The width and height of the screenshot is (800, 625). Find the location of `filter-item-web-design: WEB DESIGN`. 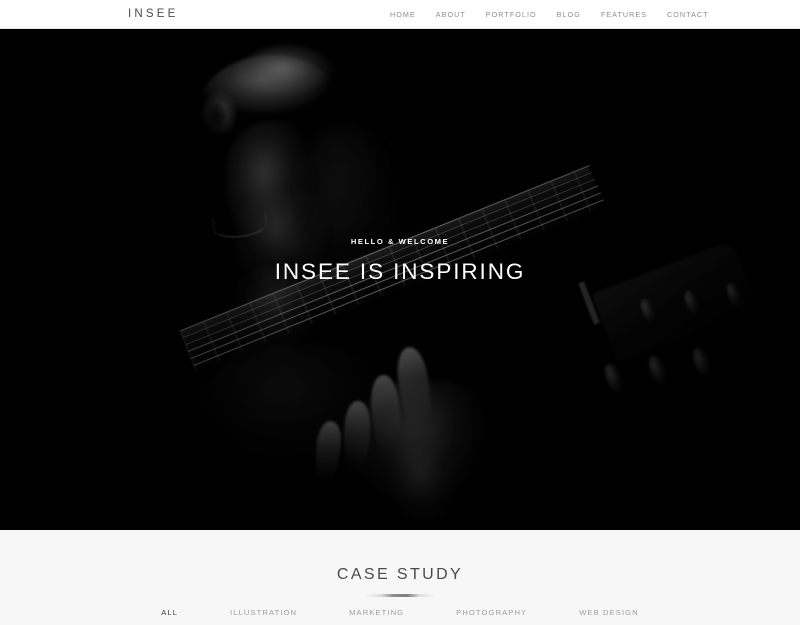

filter-item-web-design: WEB DESIGN is located at coordinates (609, 612).